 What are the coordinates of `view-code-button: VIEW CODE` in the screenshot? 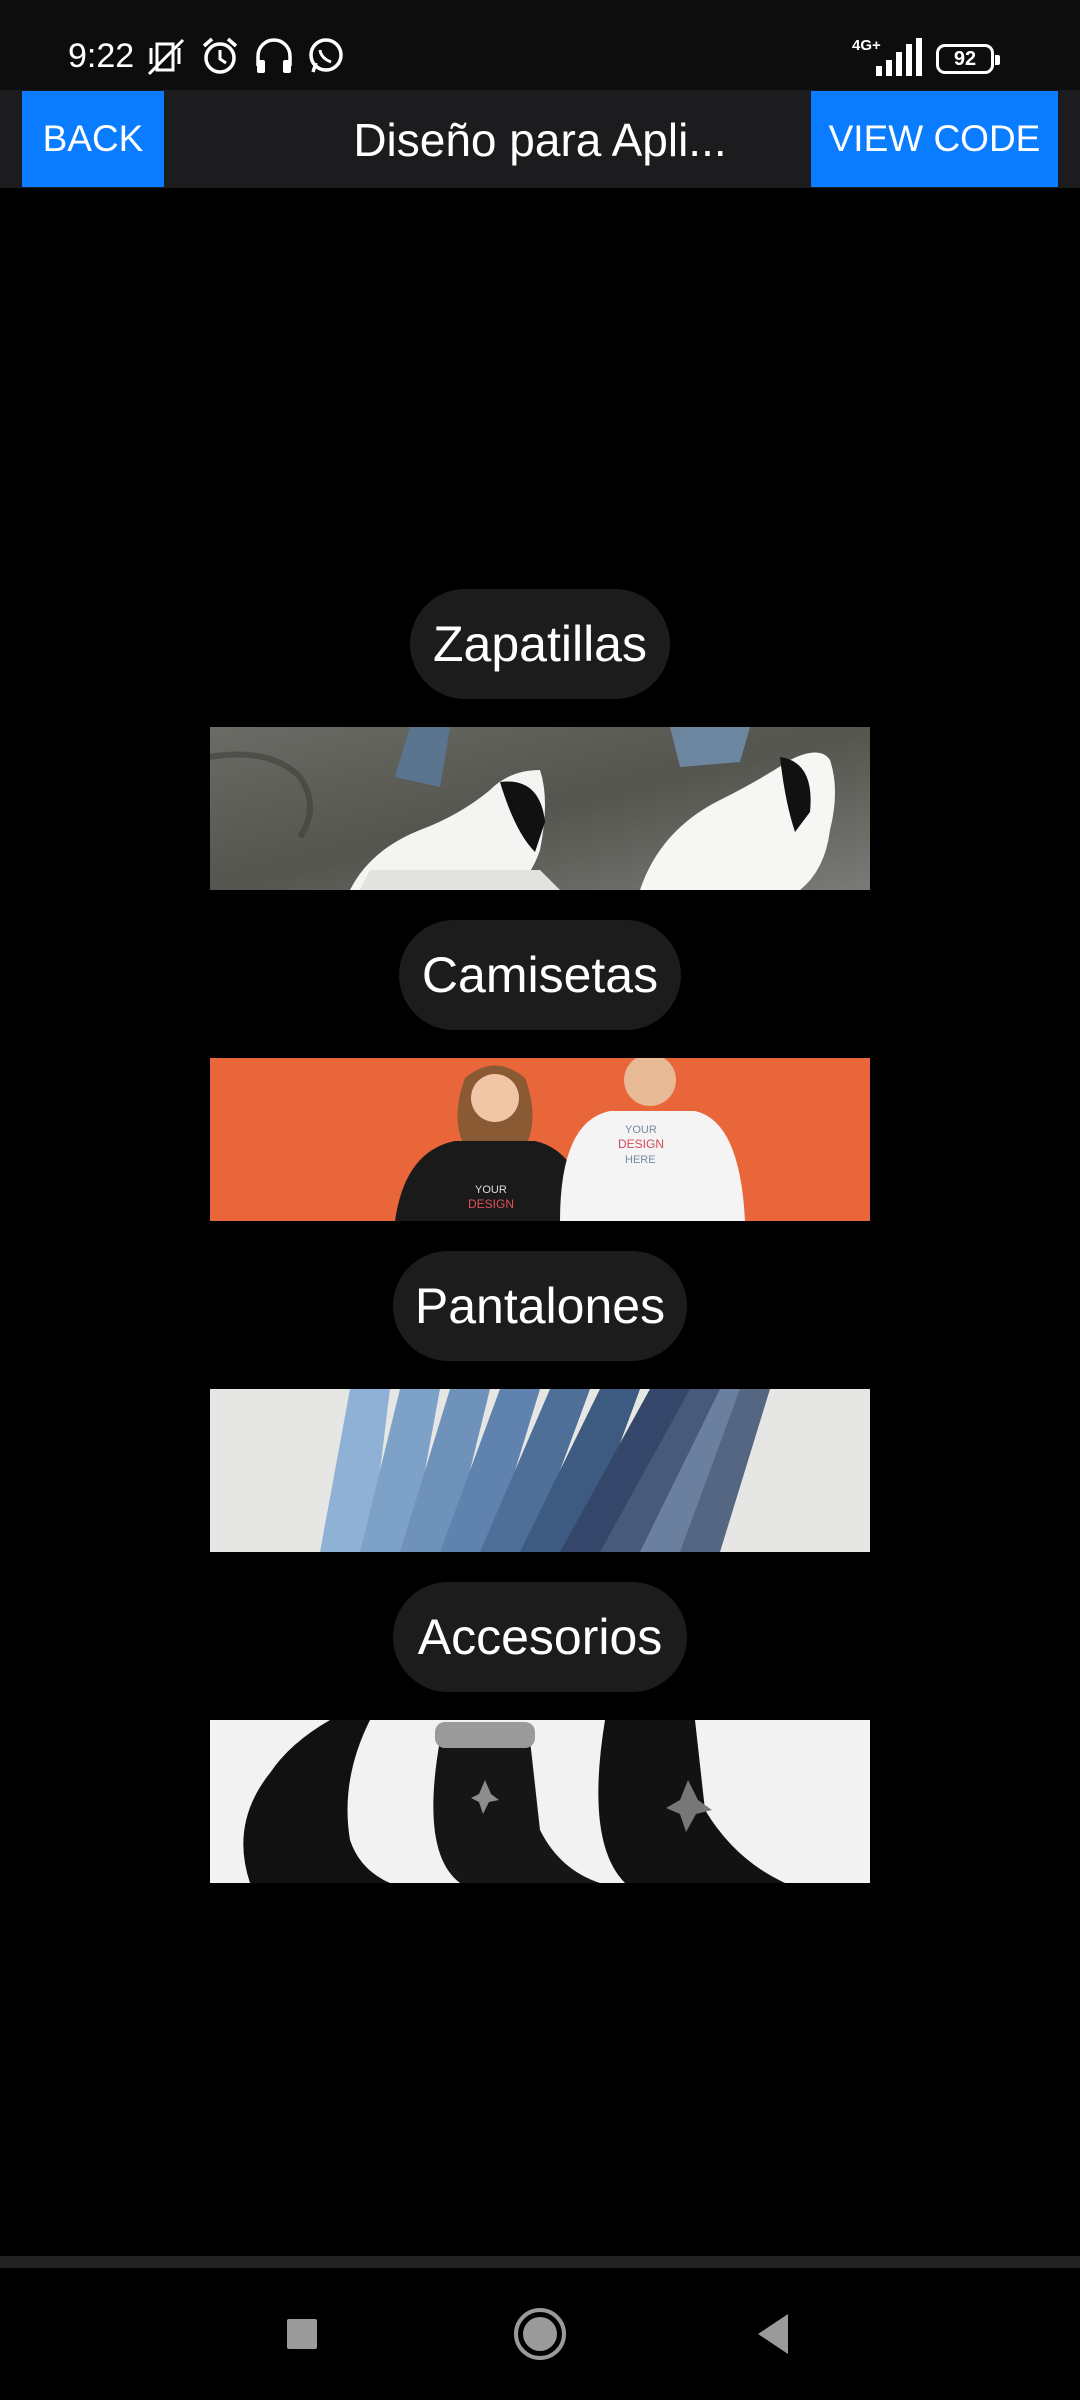 It's located at (934, 139).